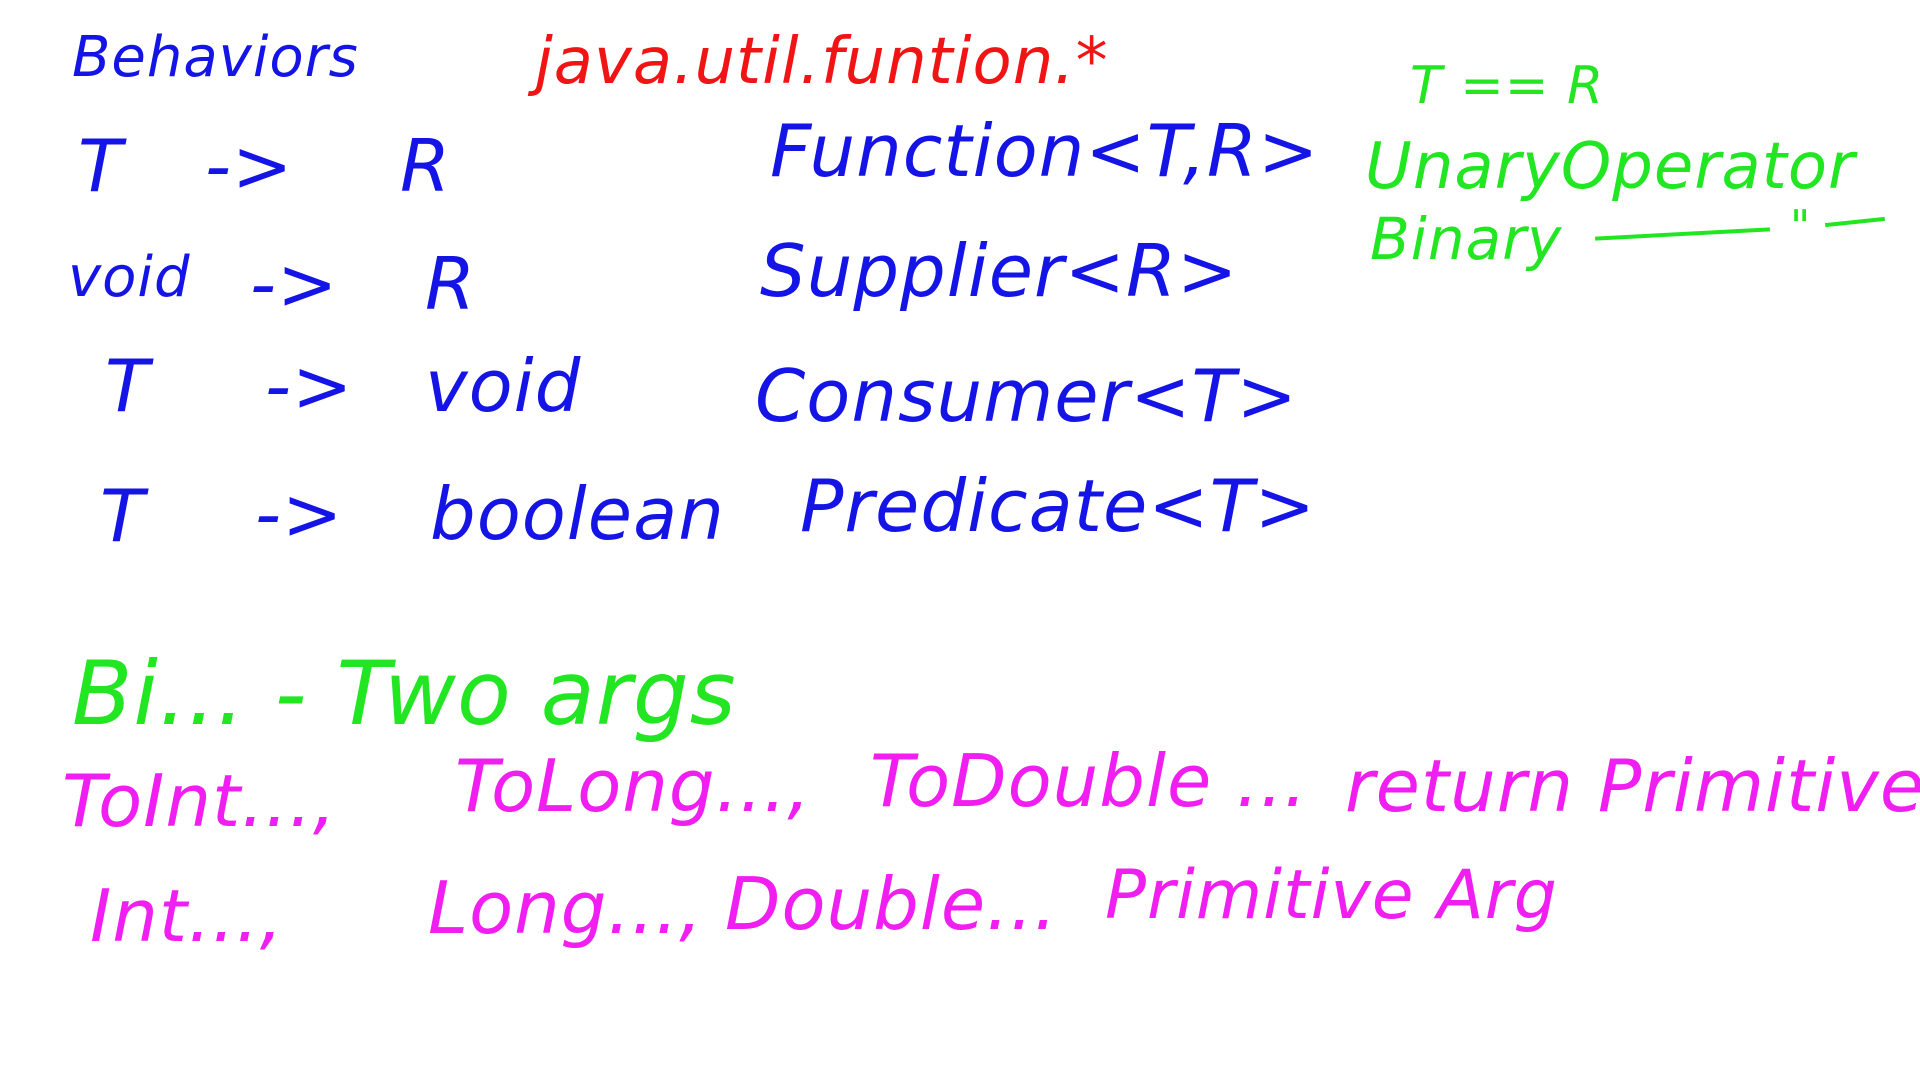  Describe the element at coordinates (129, 277) in the screenshot. I see `row2-input: void` at that location.